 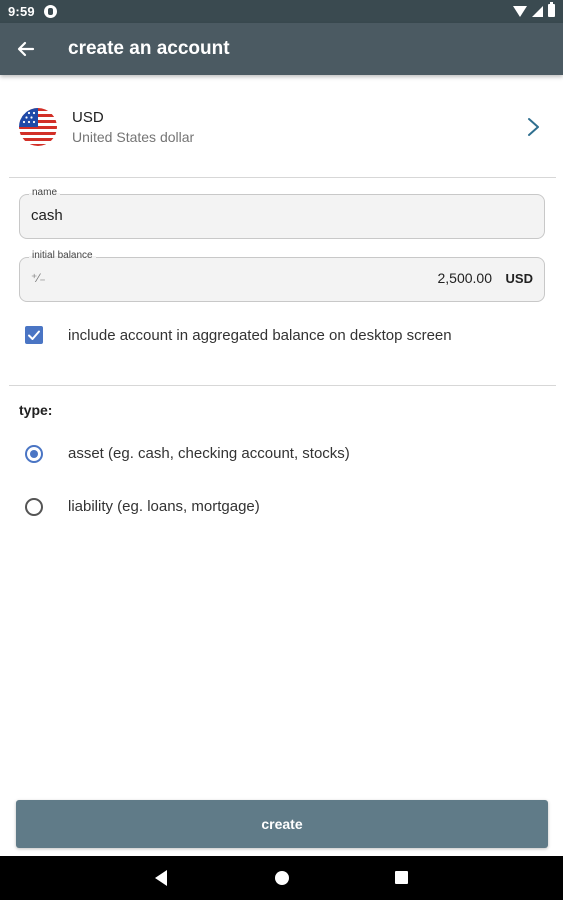 What do you see at coordinates (282, 276) in the screenshot?
I see `initial-balance-field: initial balance ⁺⁄₋ 2,500.00 USD` at bounding box center [282, 276].